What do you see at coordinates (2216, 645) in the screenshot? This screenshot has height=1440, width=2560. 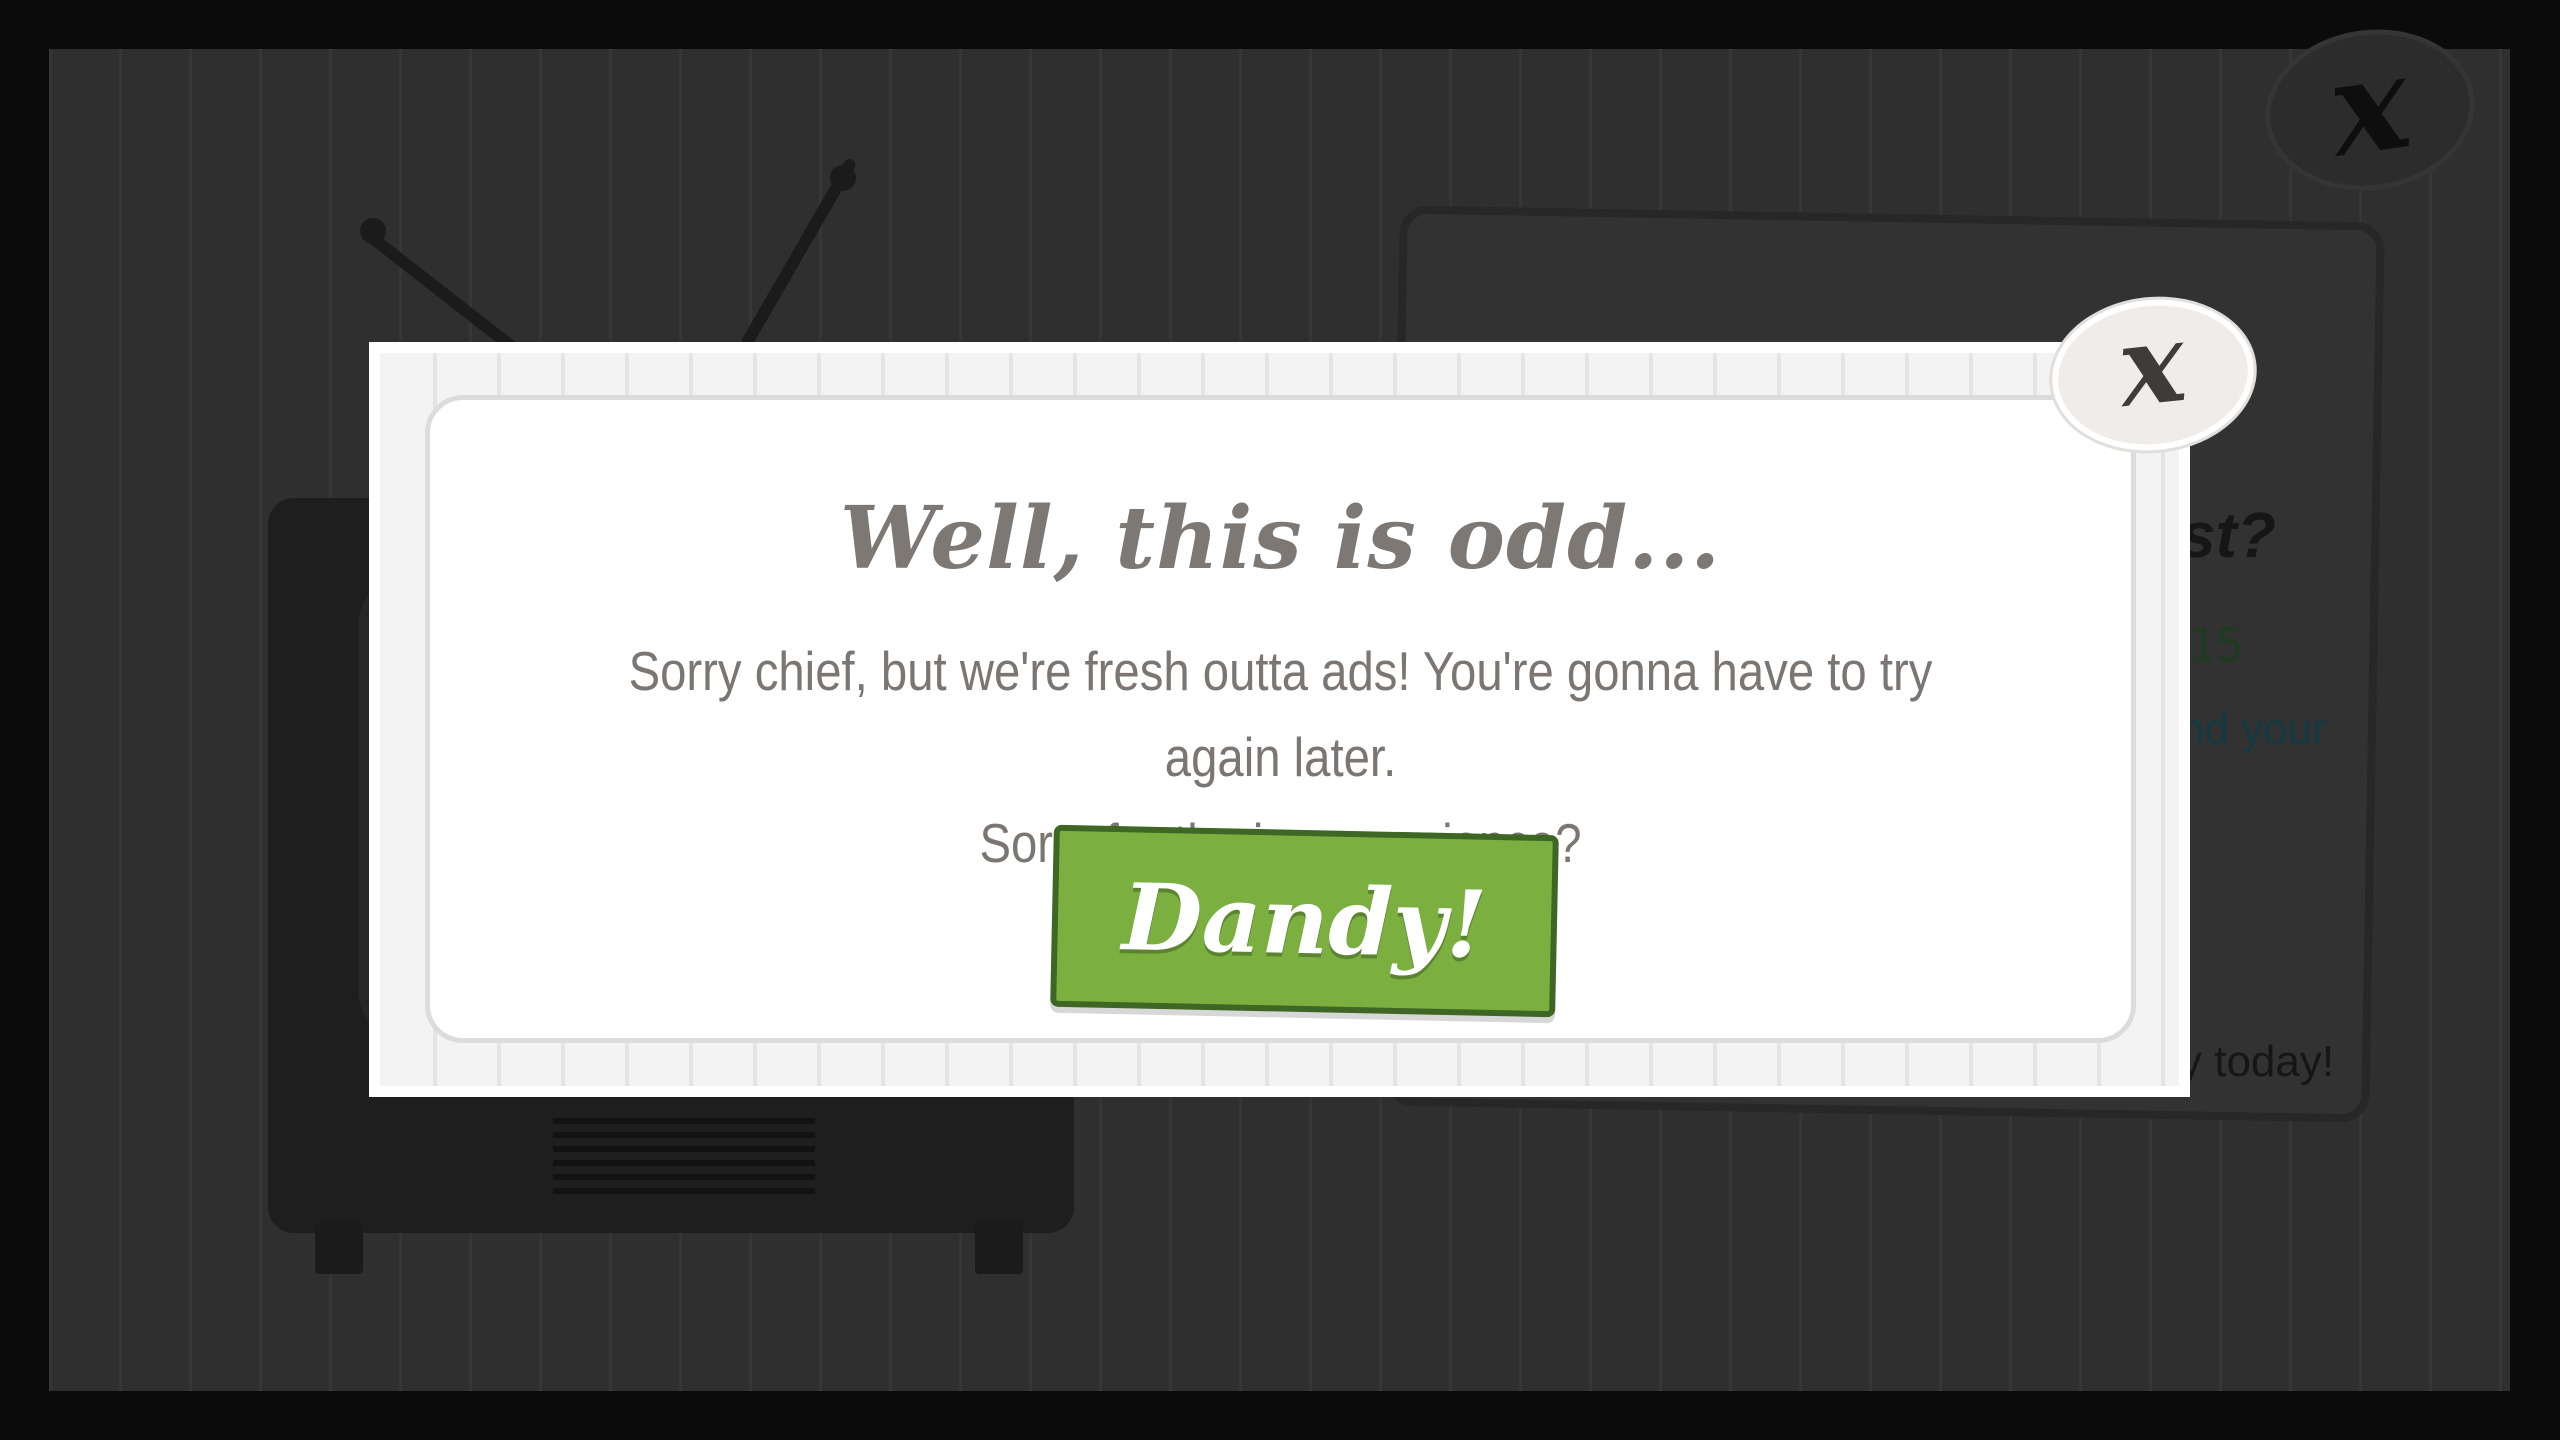 I see `background-card-number: 15` at bounding box center [2216, 645].